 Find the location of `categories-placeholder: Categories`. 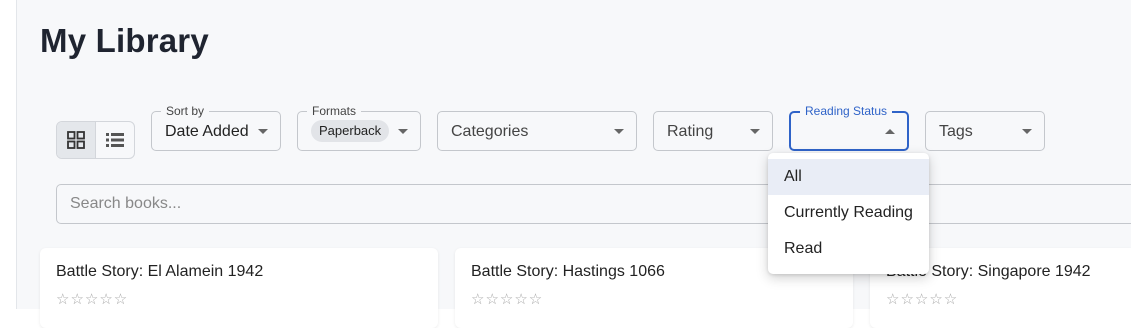

categories-placeholder: Categories is located at coordinates (490, 131).